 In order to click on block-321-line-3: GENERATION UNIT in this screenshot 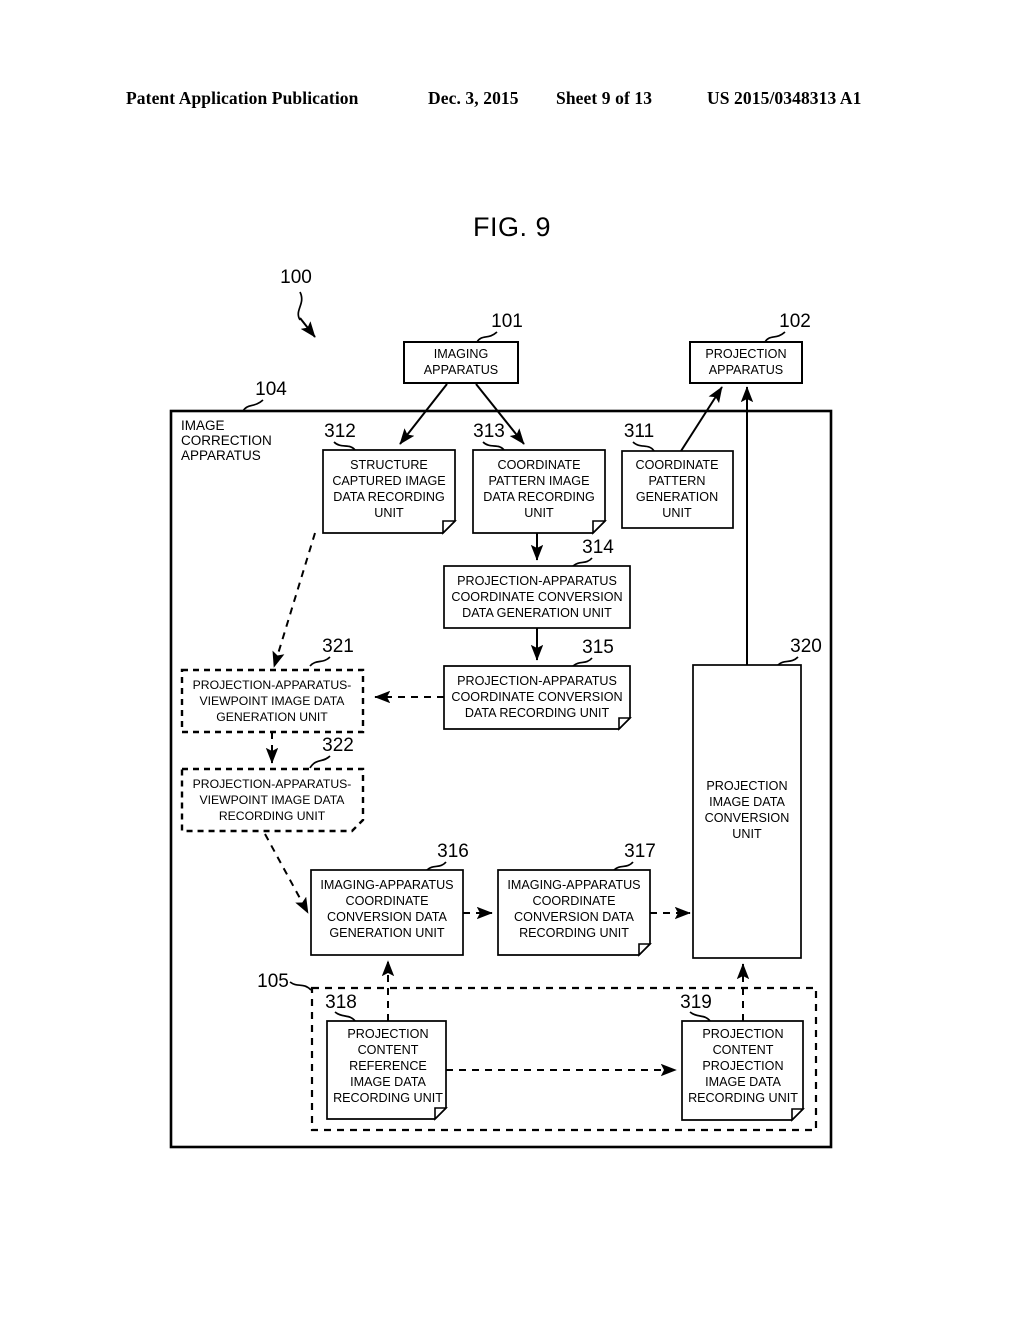, I will do `click(272, 717)`.